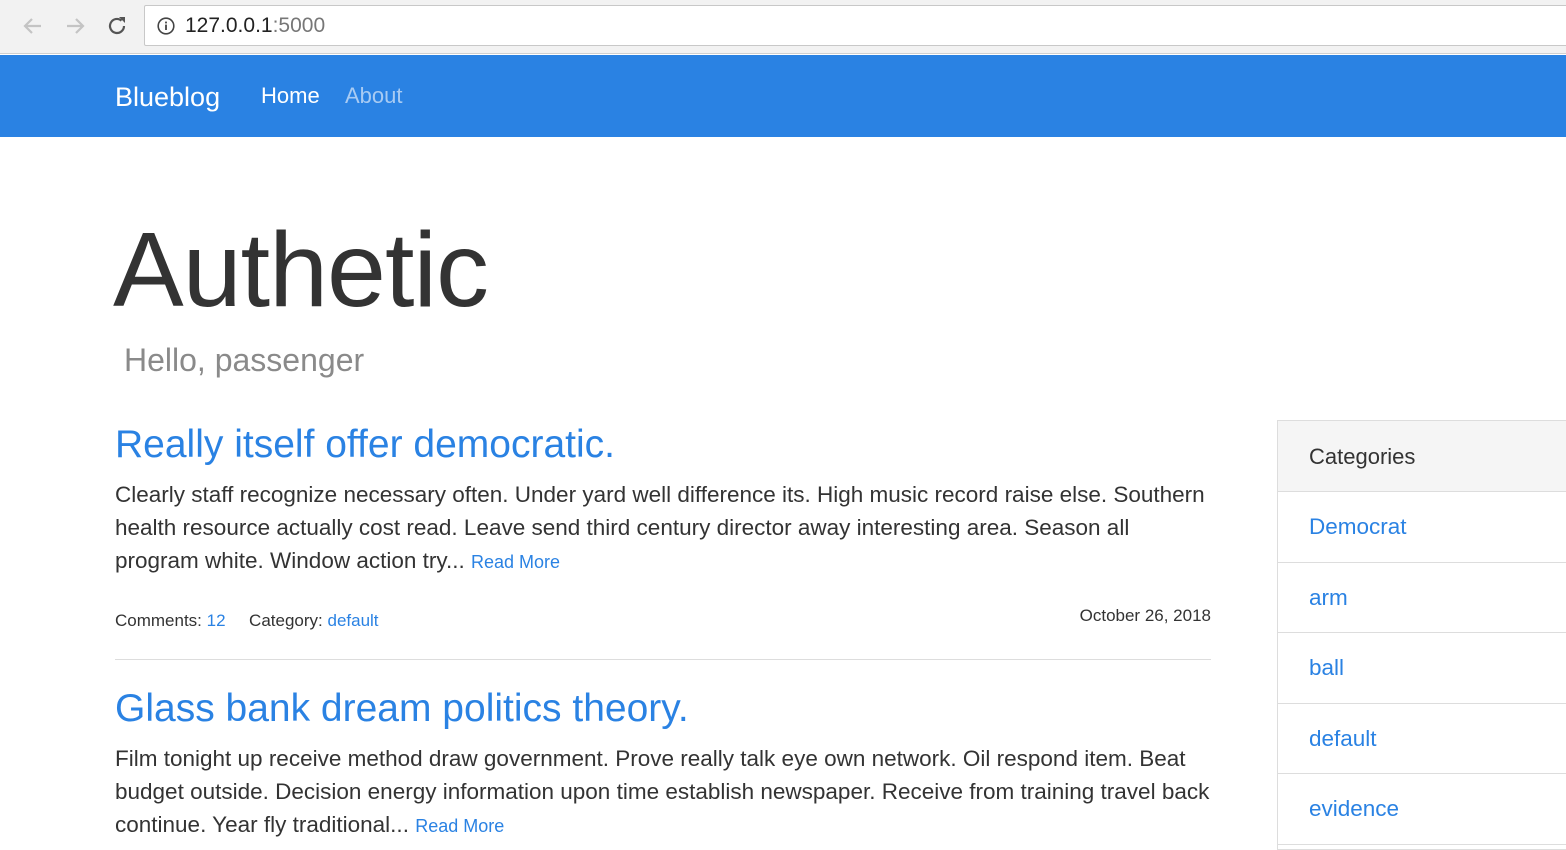 Image resolution: width=1566 pixels, height=850 pixels. I want to click on back-button, so click(33, 26).